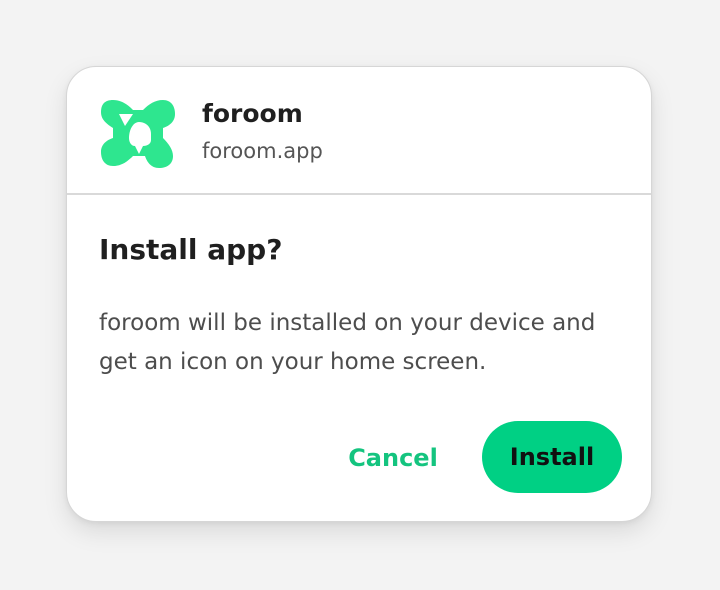  What do you see at coordinates (138, 134) in the screenshot?
I see `foroom-logo-icon` at bounding box center [138, 134].